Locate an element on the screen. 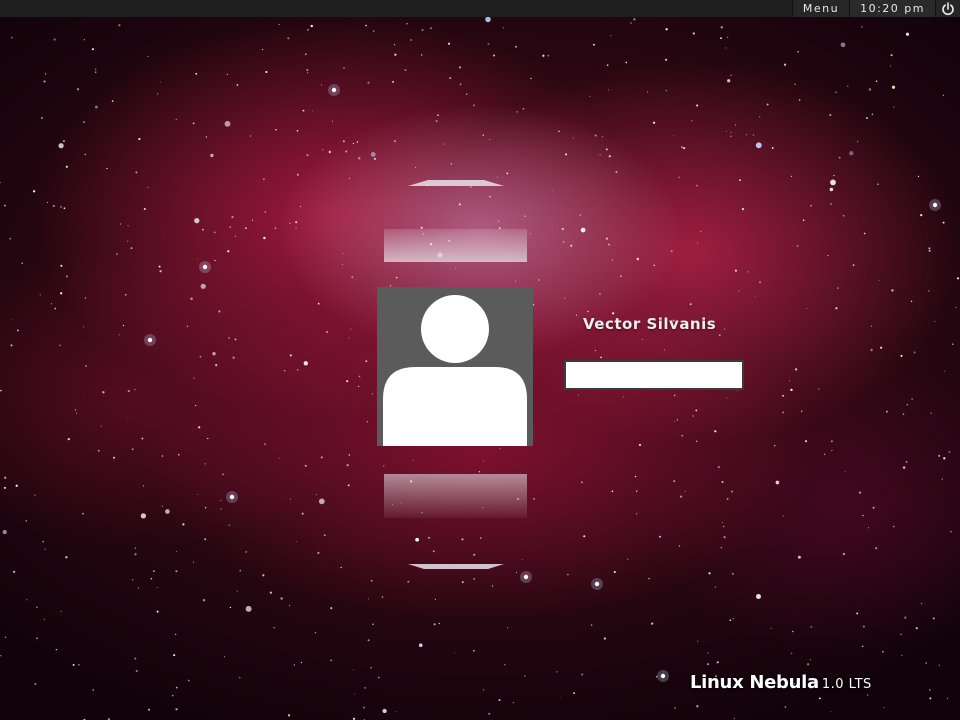 The width and height of the screenshot is (960, 720). avatar is located at coordinates (455, 366).